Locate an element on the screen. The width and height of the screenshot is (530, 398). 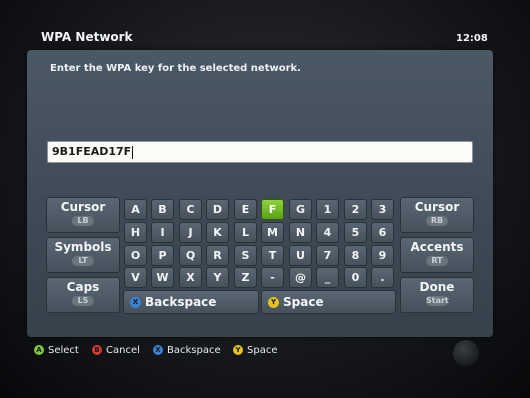
key-k: K is located at coordinates (217, 232).